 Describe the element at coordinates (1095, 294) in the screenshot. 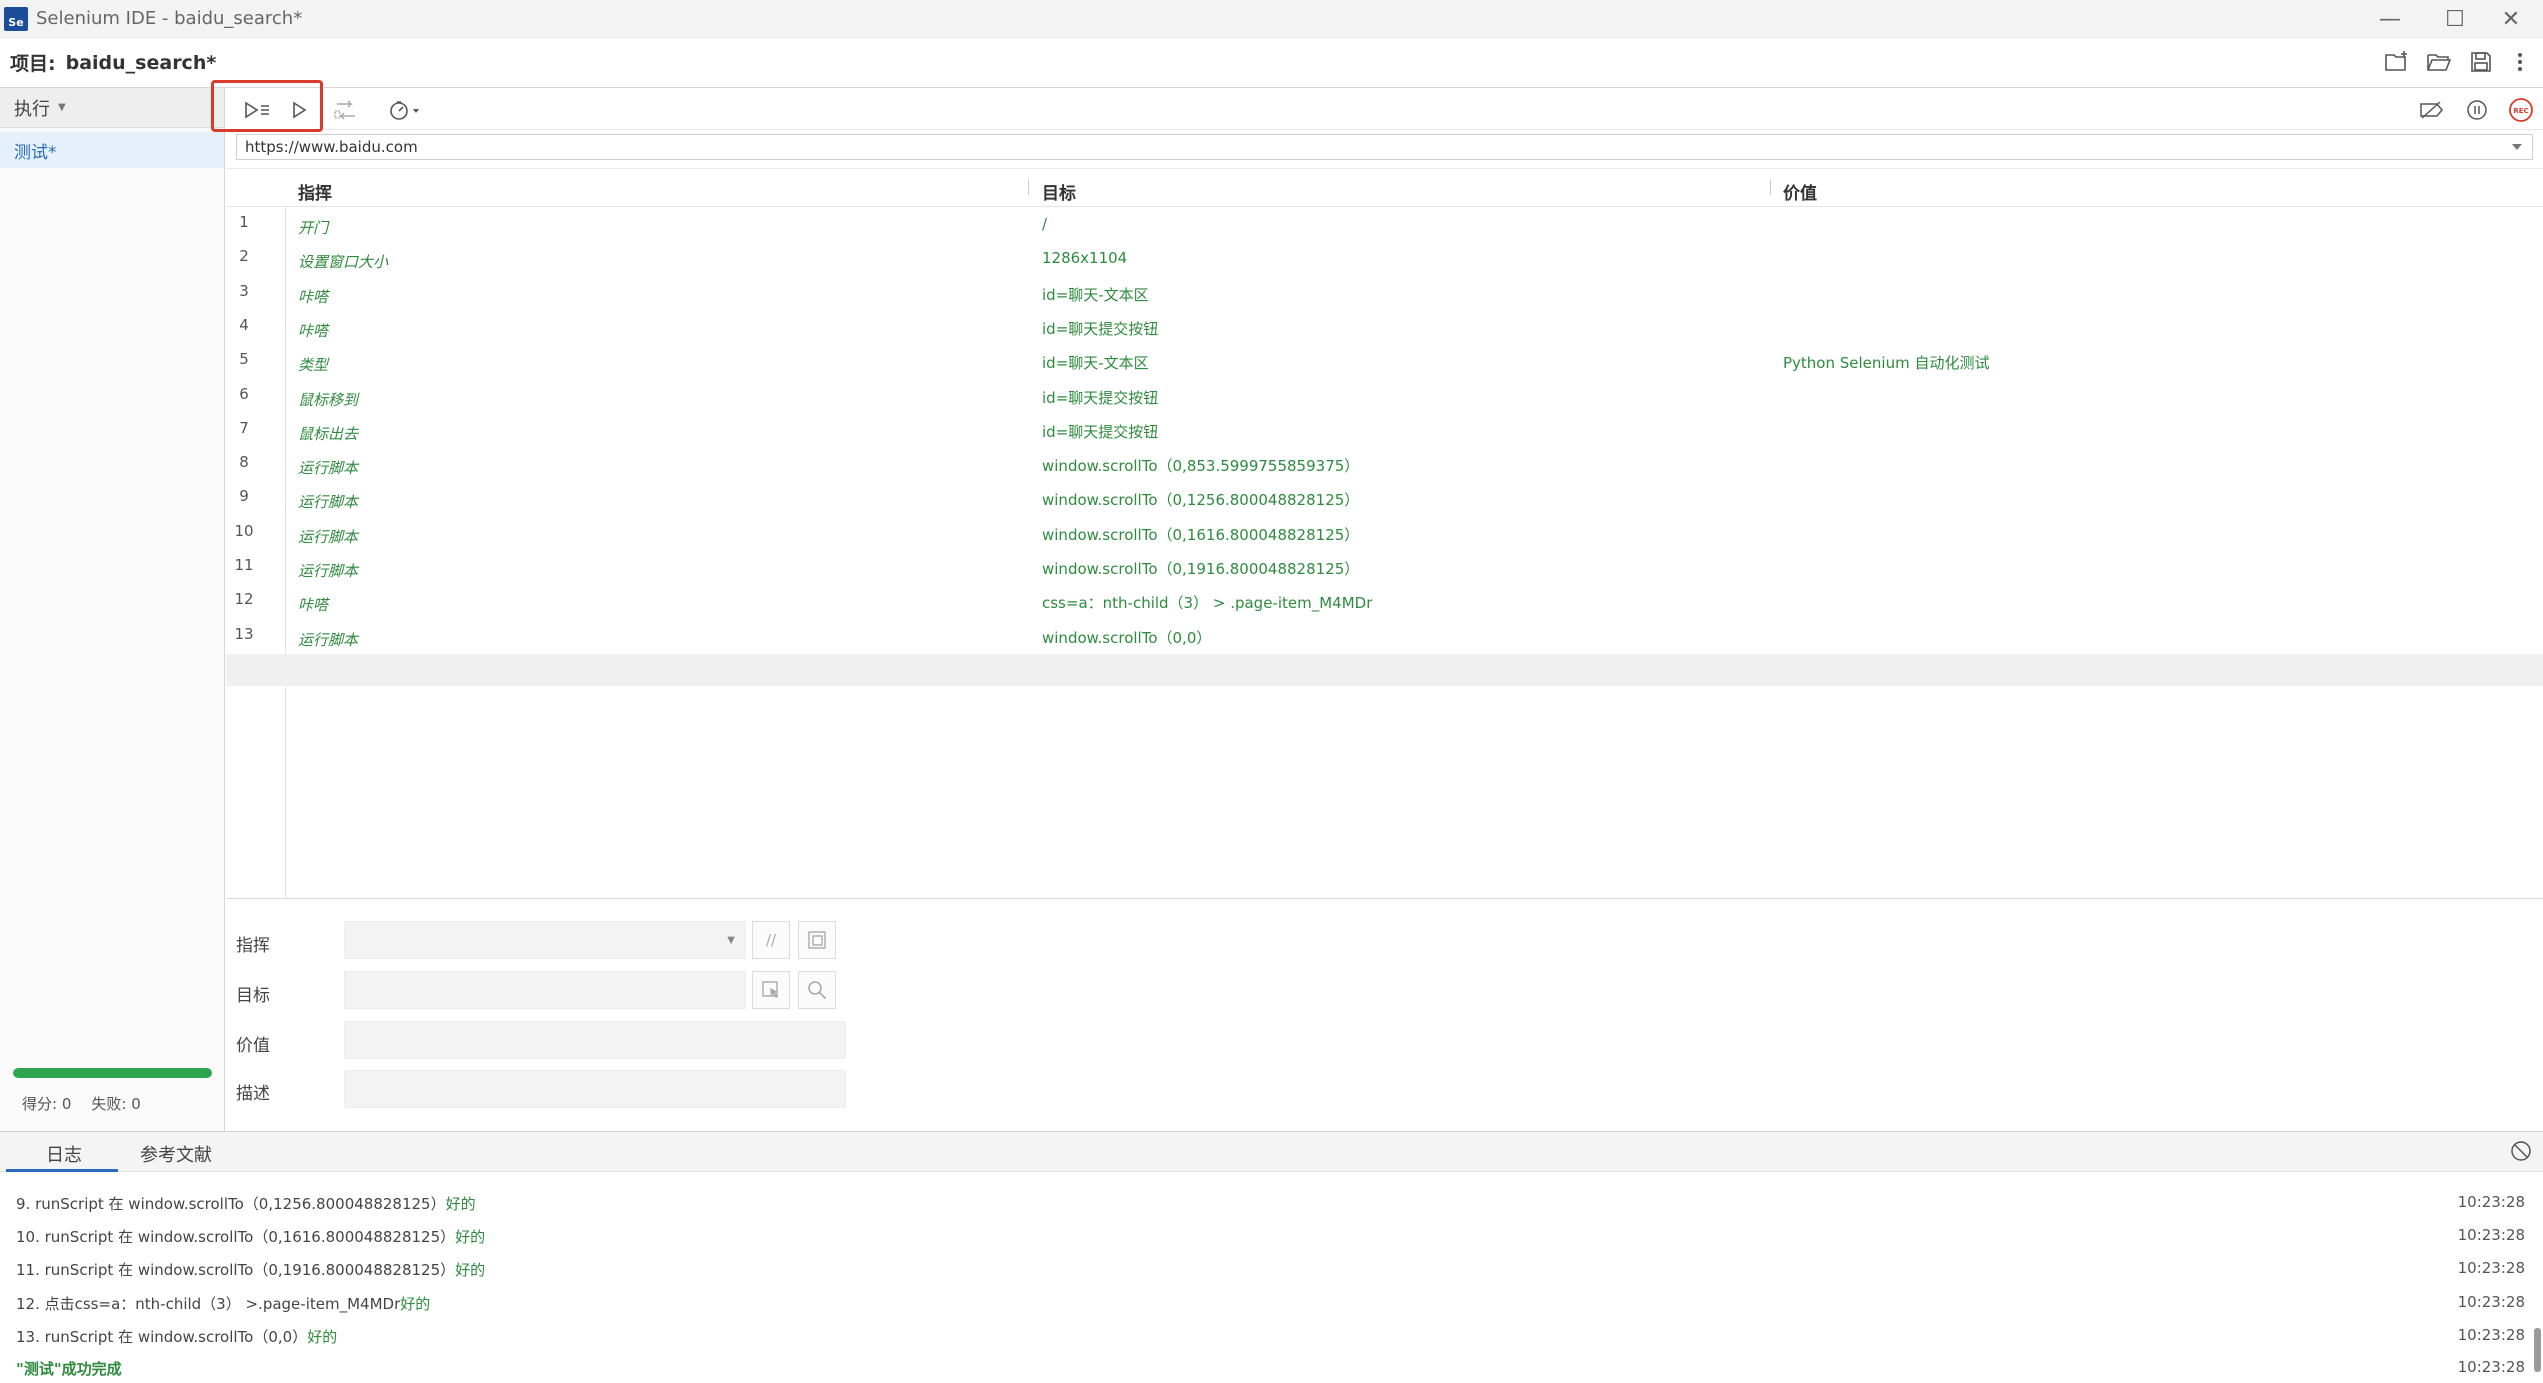

I see `row-target: id=聊天-文本区` at that location.